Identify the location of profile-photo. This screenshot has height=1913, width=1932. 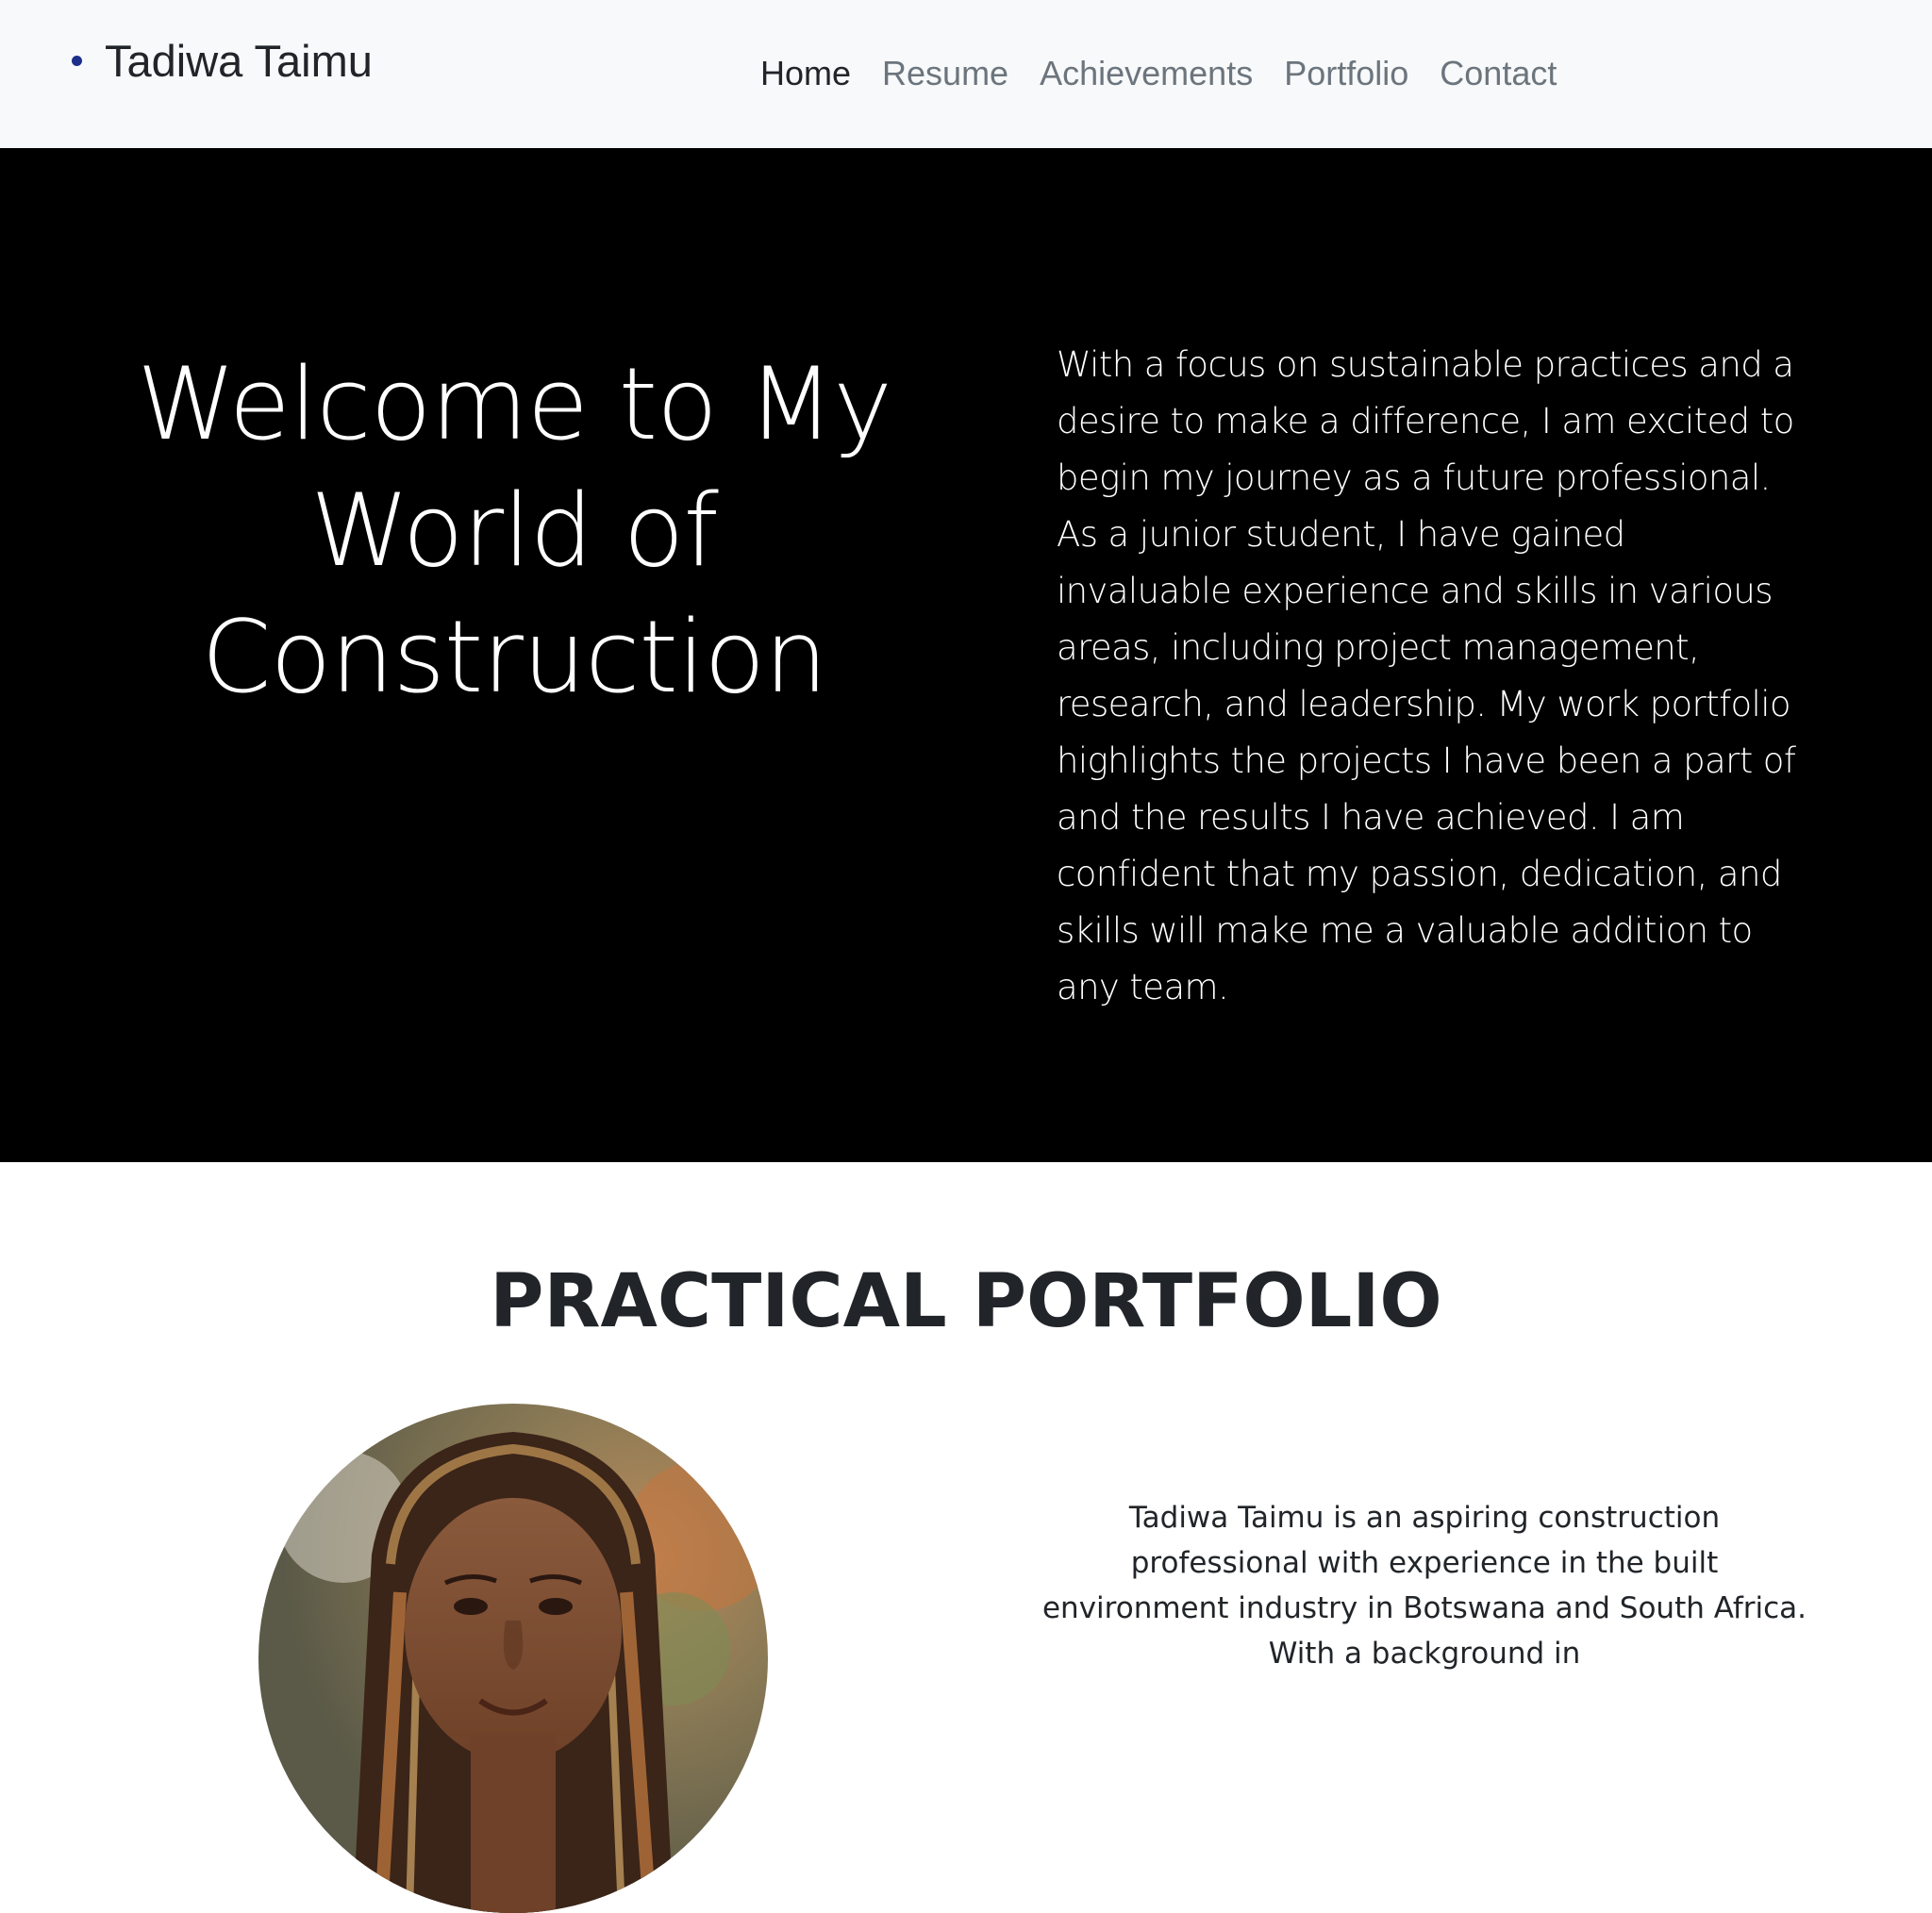
(513, 1659).